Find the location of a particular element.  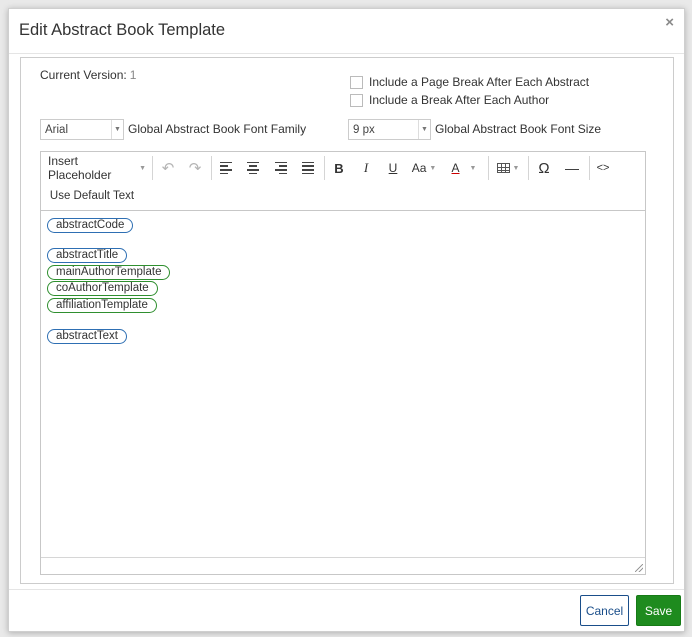

align-right-icon is located at coordinates (281, 168).